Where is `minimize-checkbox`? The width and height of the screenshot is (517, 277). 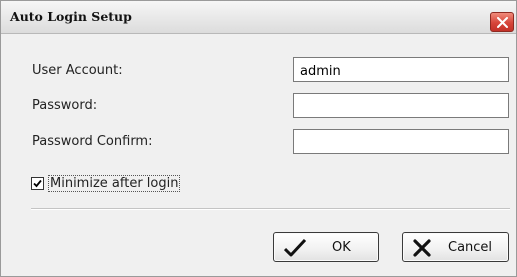
minimize-checkbox is located at coordinates (37, 183).